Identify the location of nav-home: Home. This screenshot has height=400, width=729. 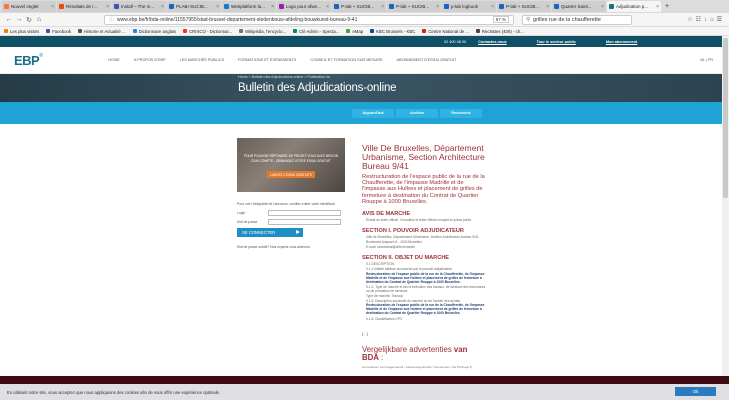
(113, 60).